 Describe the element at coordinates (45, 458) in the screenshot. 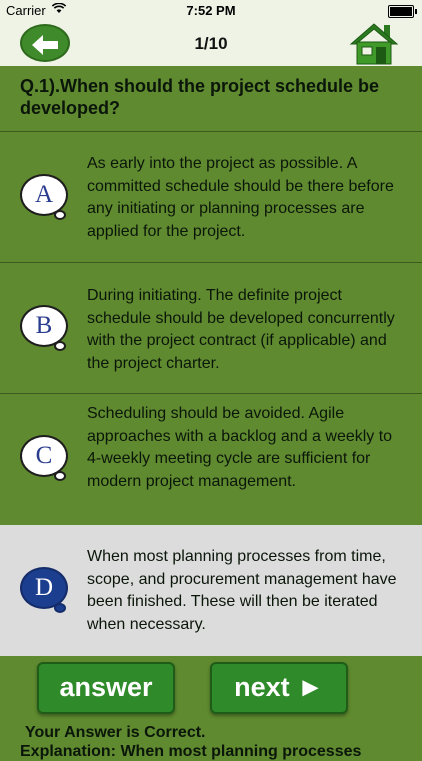

I see `option-c-bubble-icon: C` at that location.